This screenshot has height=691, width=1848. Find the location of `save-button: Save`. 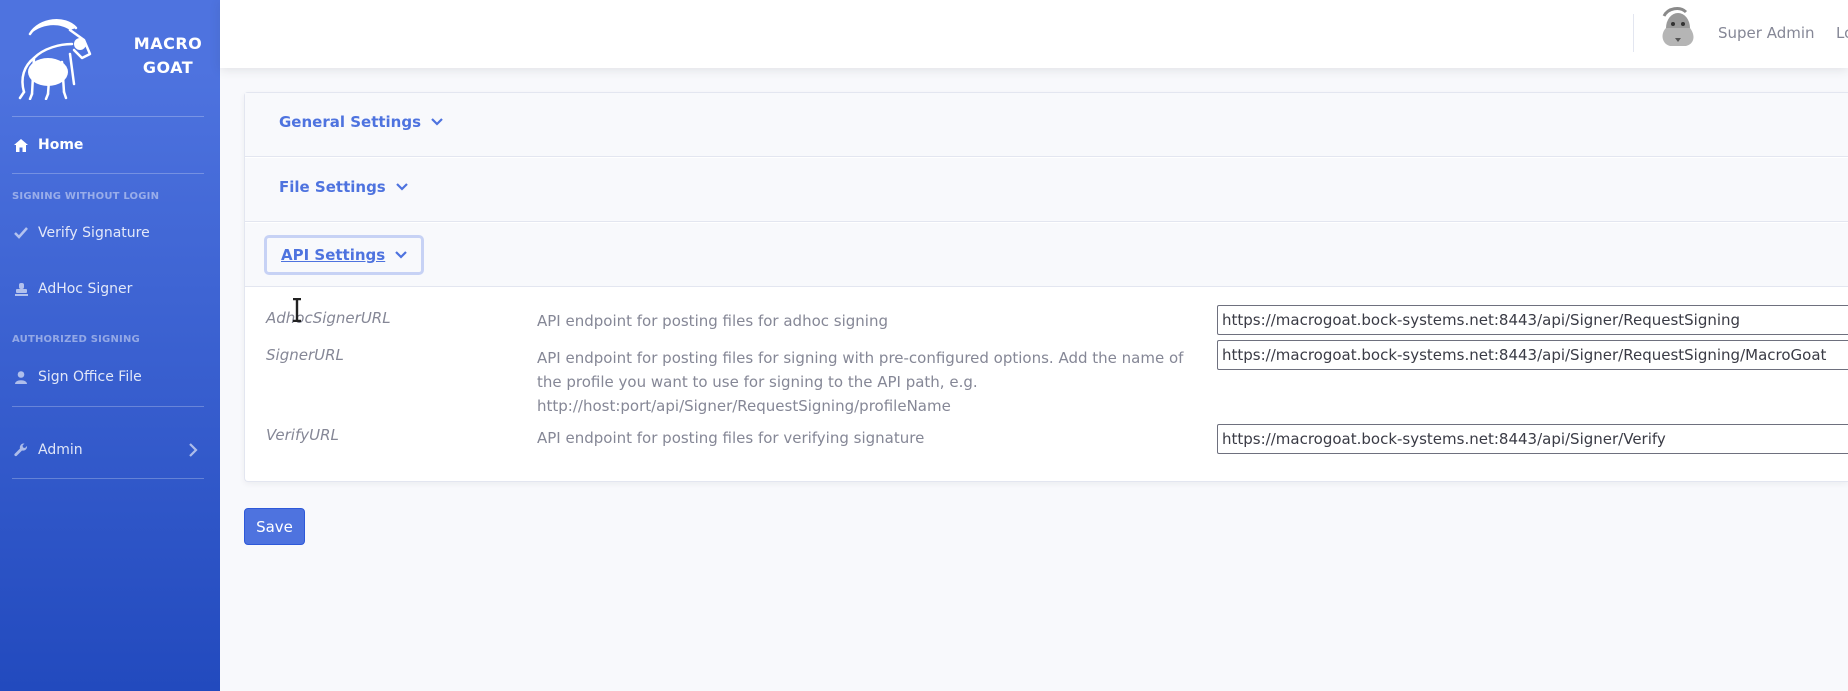

save-button: Save is located at coordinates (274, 526).